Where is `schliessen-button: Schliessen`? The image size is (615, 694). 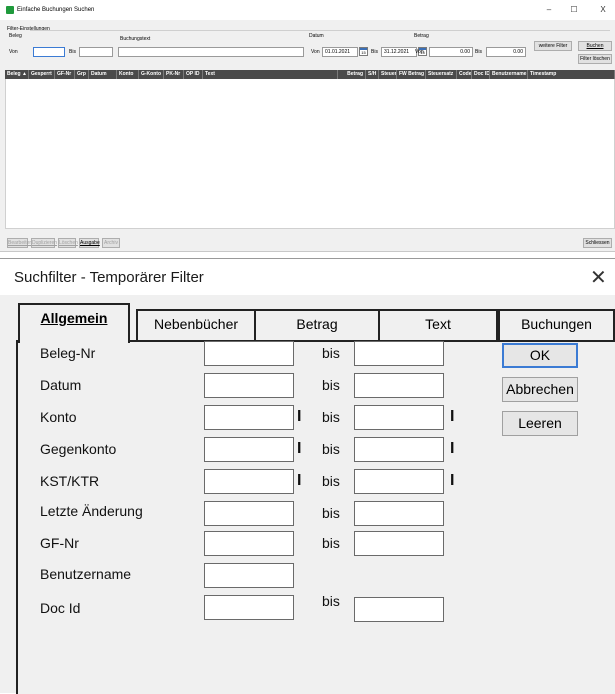 schliessen-button: Schliessen is located at coordinates (597, 243).